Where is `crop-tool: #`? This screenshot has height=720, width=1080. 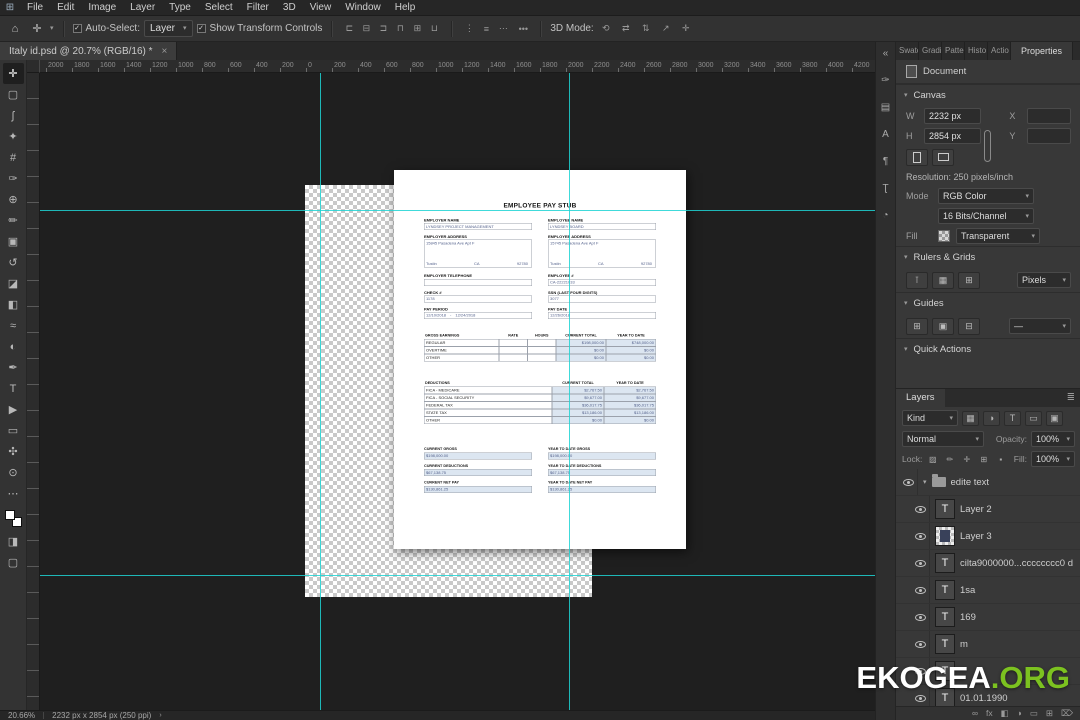
crop-tool: # is located at coordinates (13, 157).